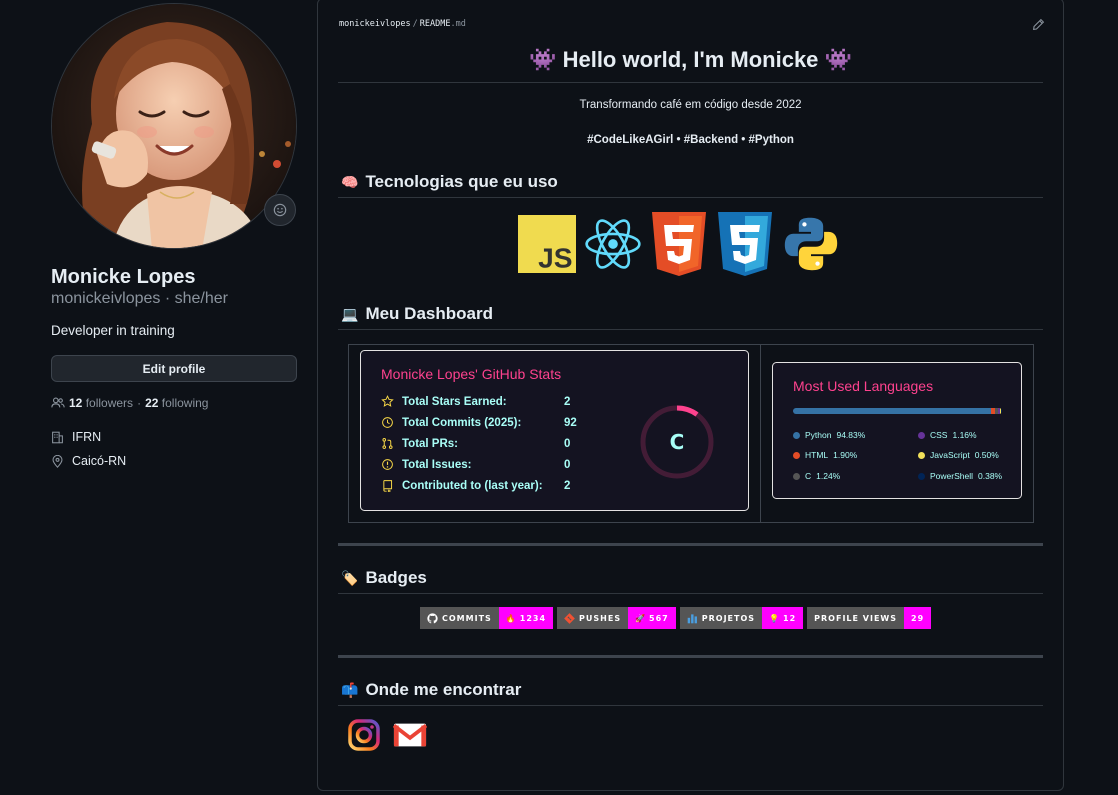  I want to click on breadcrumb: monickeivlopes / README.md, so click(402, 24).